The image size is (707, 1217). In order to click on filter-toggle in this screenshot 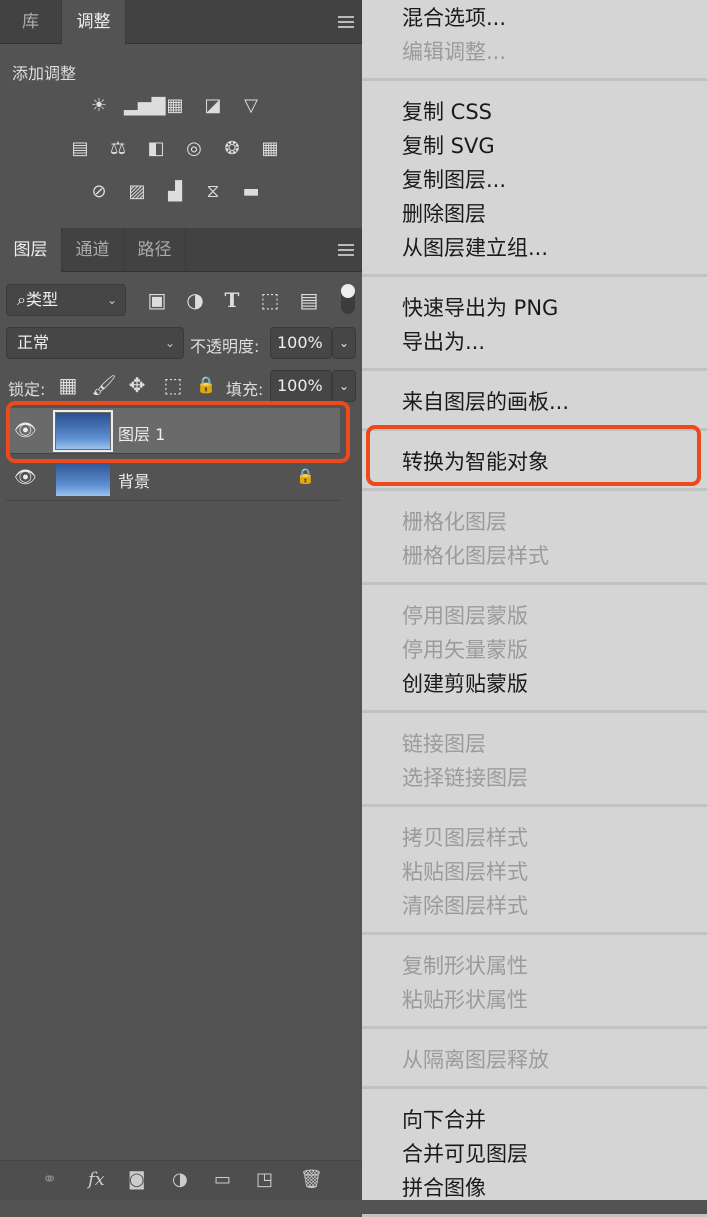, I will do `click(348, 299)`.